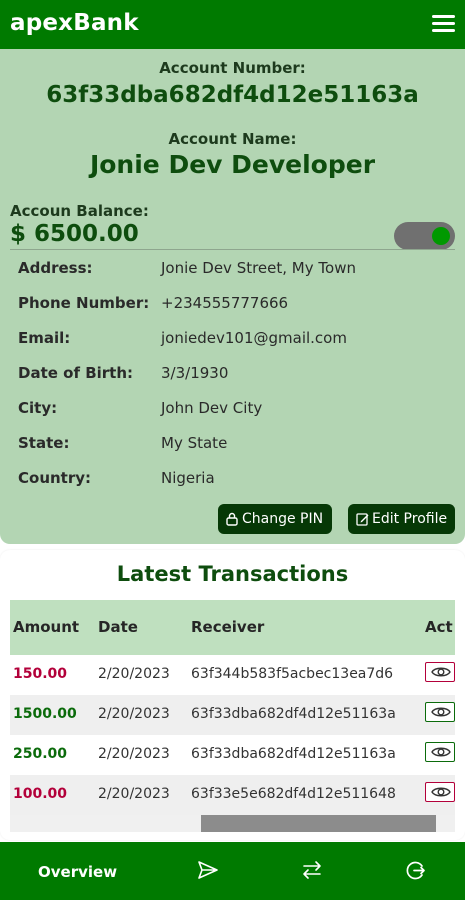 This screenshot has width=465, height=900. Describe the element at coordinates (232, 95) in the screenshot. I see `account-number: 63f33dba682df4d12e51163a` at that location.